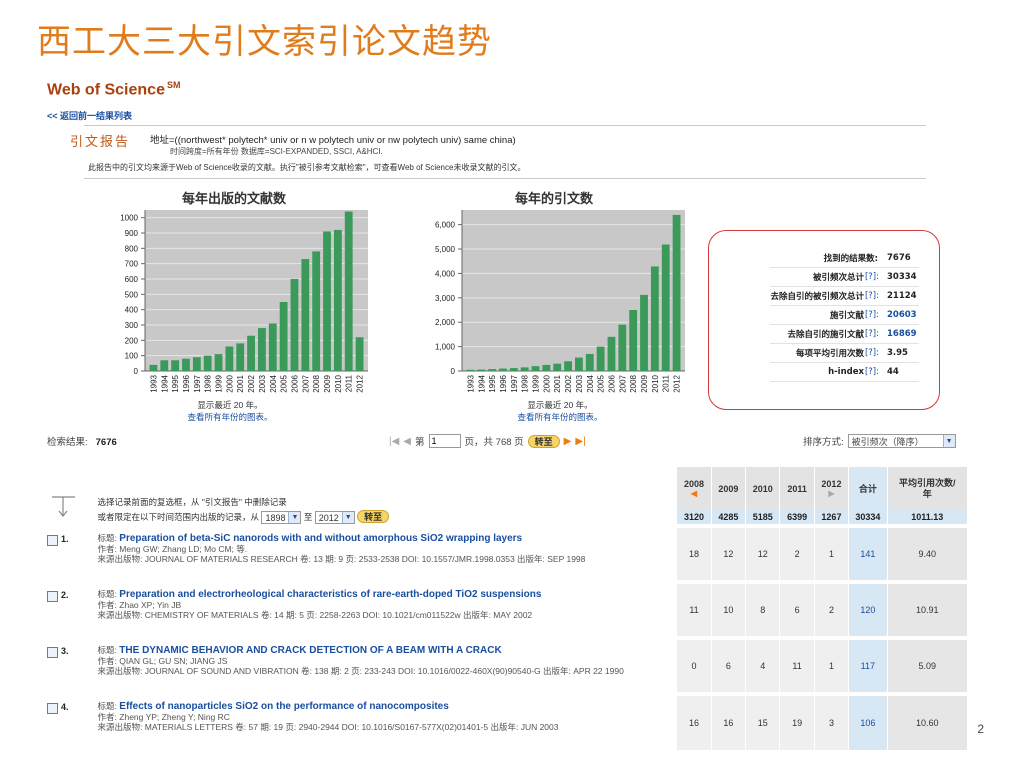 The image size is (1024, 768). What do you see at coordinates (294, 383) in the screenshot?
I see `x-tick-label: 2006` at bounding box center [294, 383].